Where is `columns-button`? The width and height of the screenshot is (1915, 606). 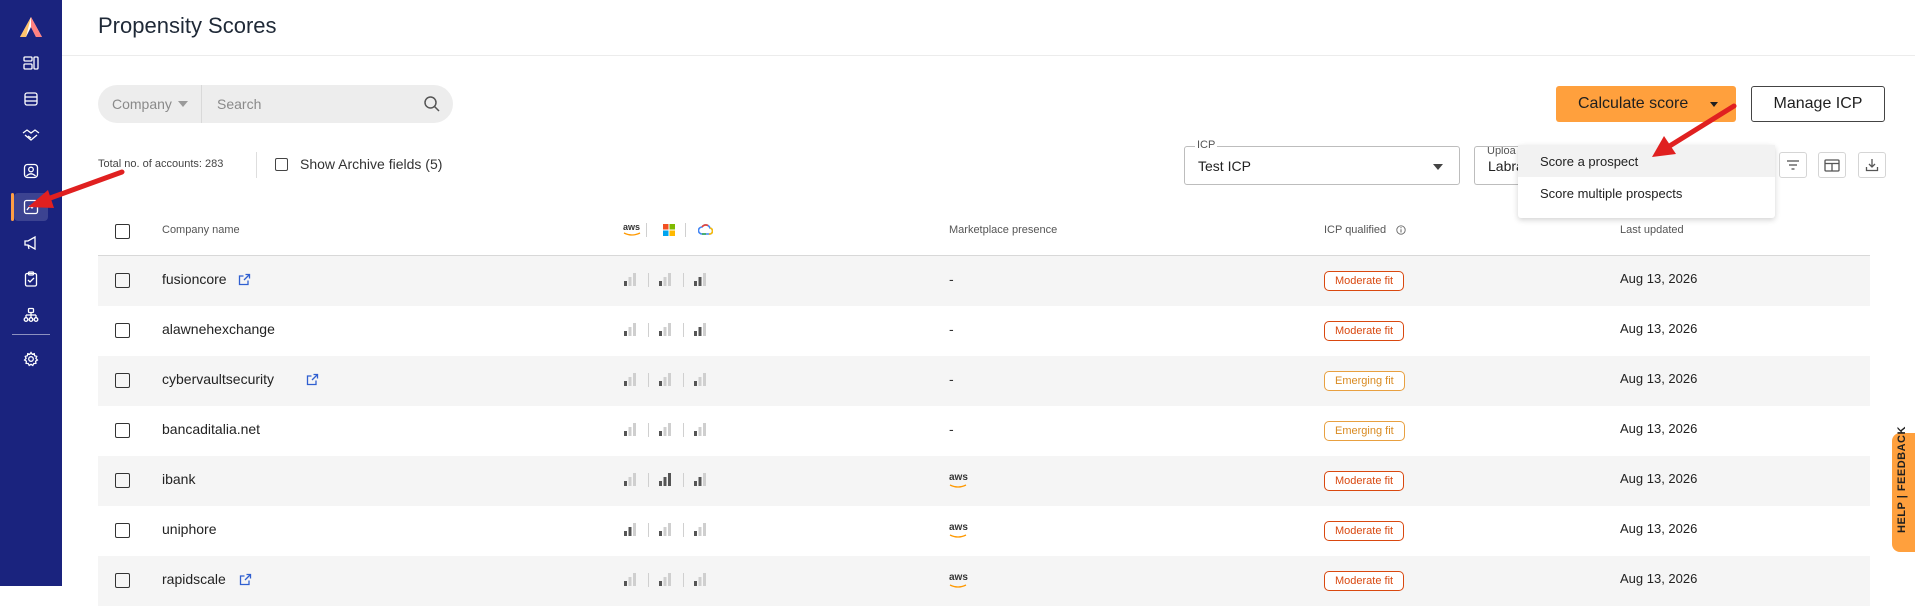 columns-button is located at coordinates (1832, 165).